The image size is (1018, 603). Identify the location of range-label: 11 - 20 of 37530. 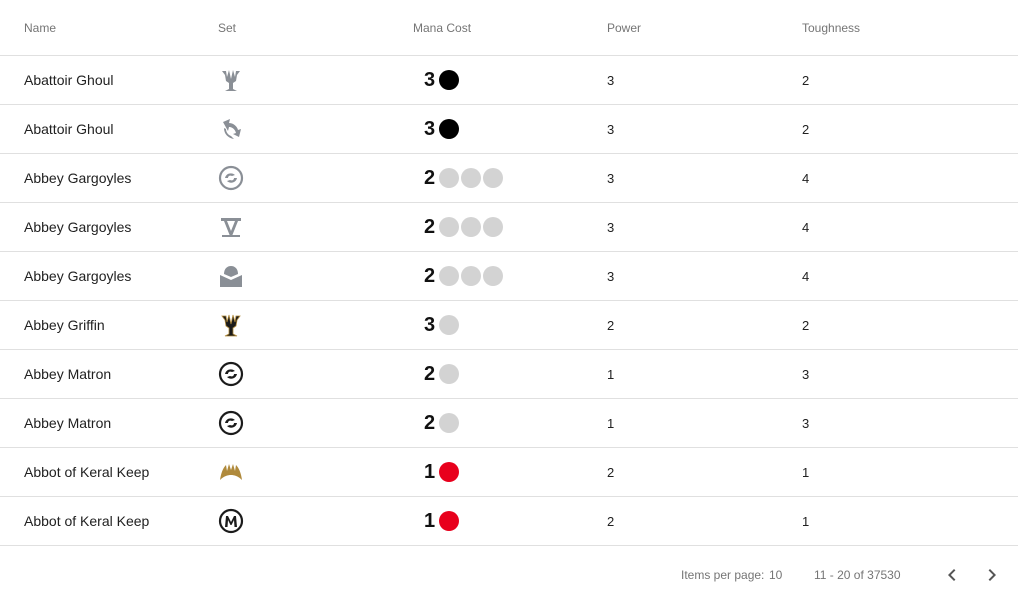
(857, 575).